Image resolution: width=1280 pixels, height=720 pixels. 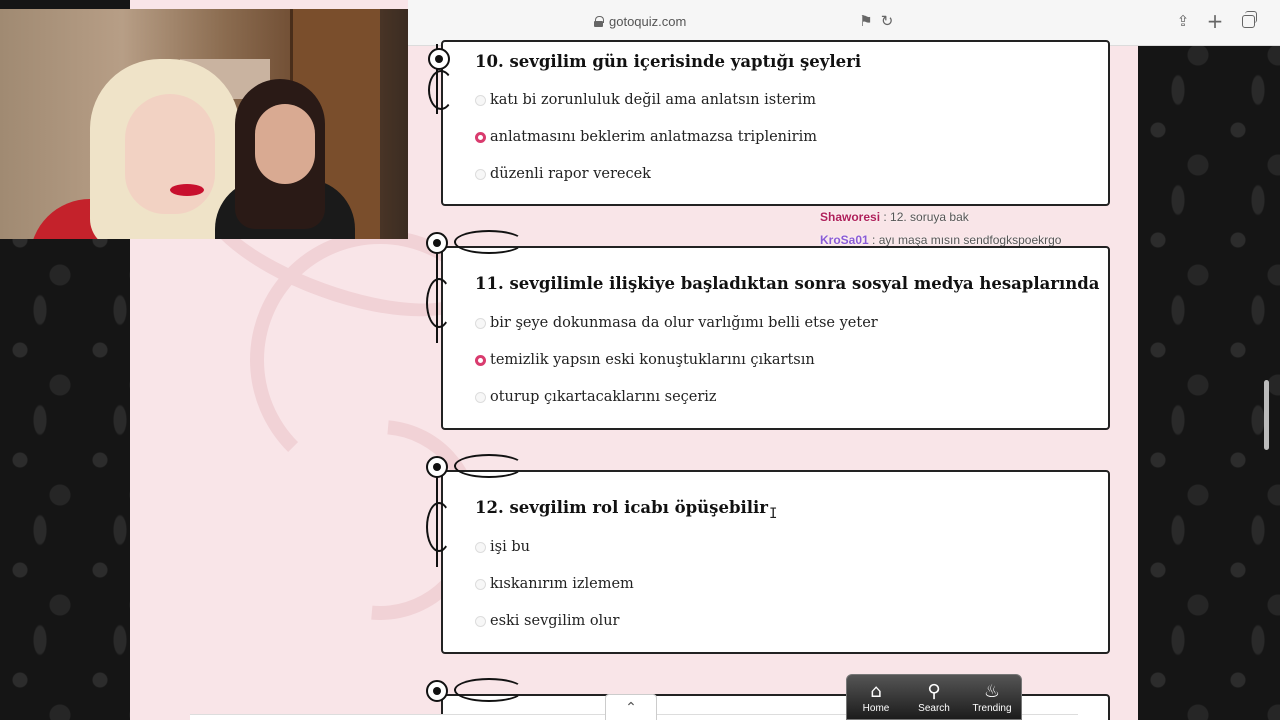 I want to click on chevron-up-icon: ⌃, so click(x=631, y=708).